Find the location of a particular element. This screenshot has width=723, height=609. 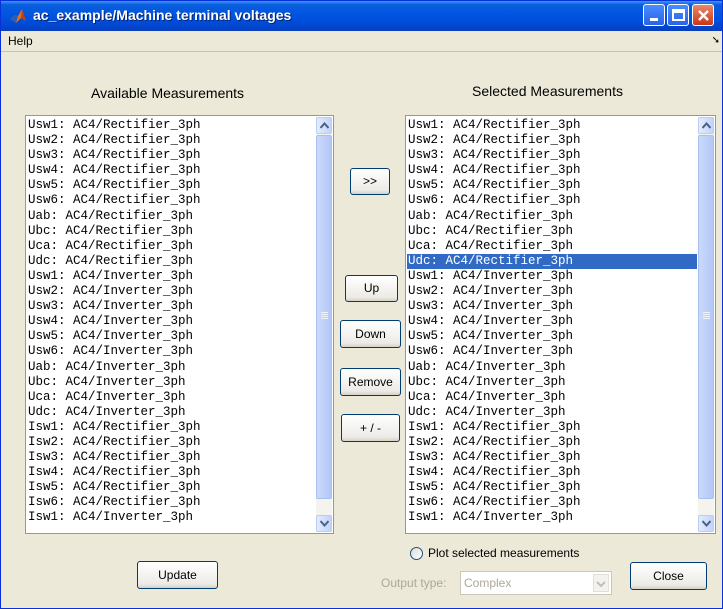

output-type-value: Complex is located at coordinates (488, 583).